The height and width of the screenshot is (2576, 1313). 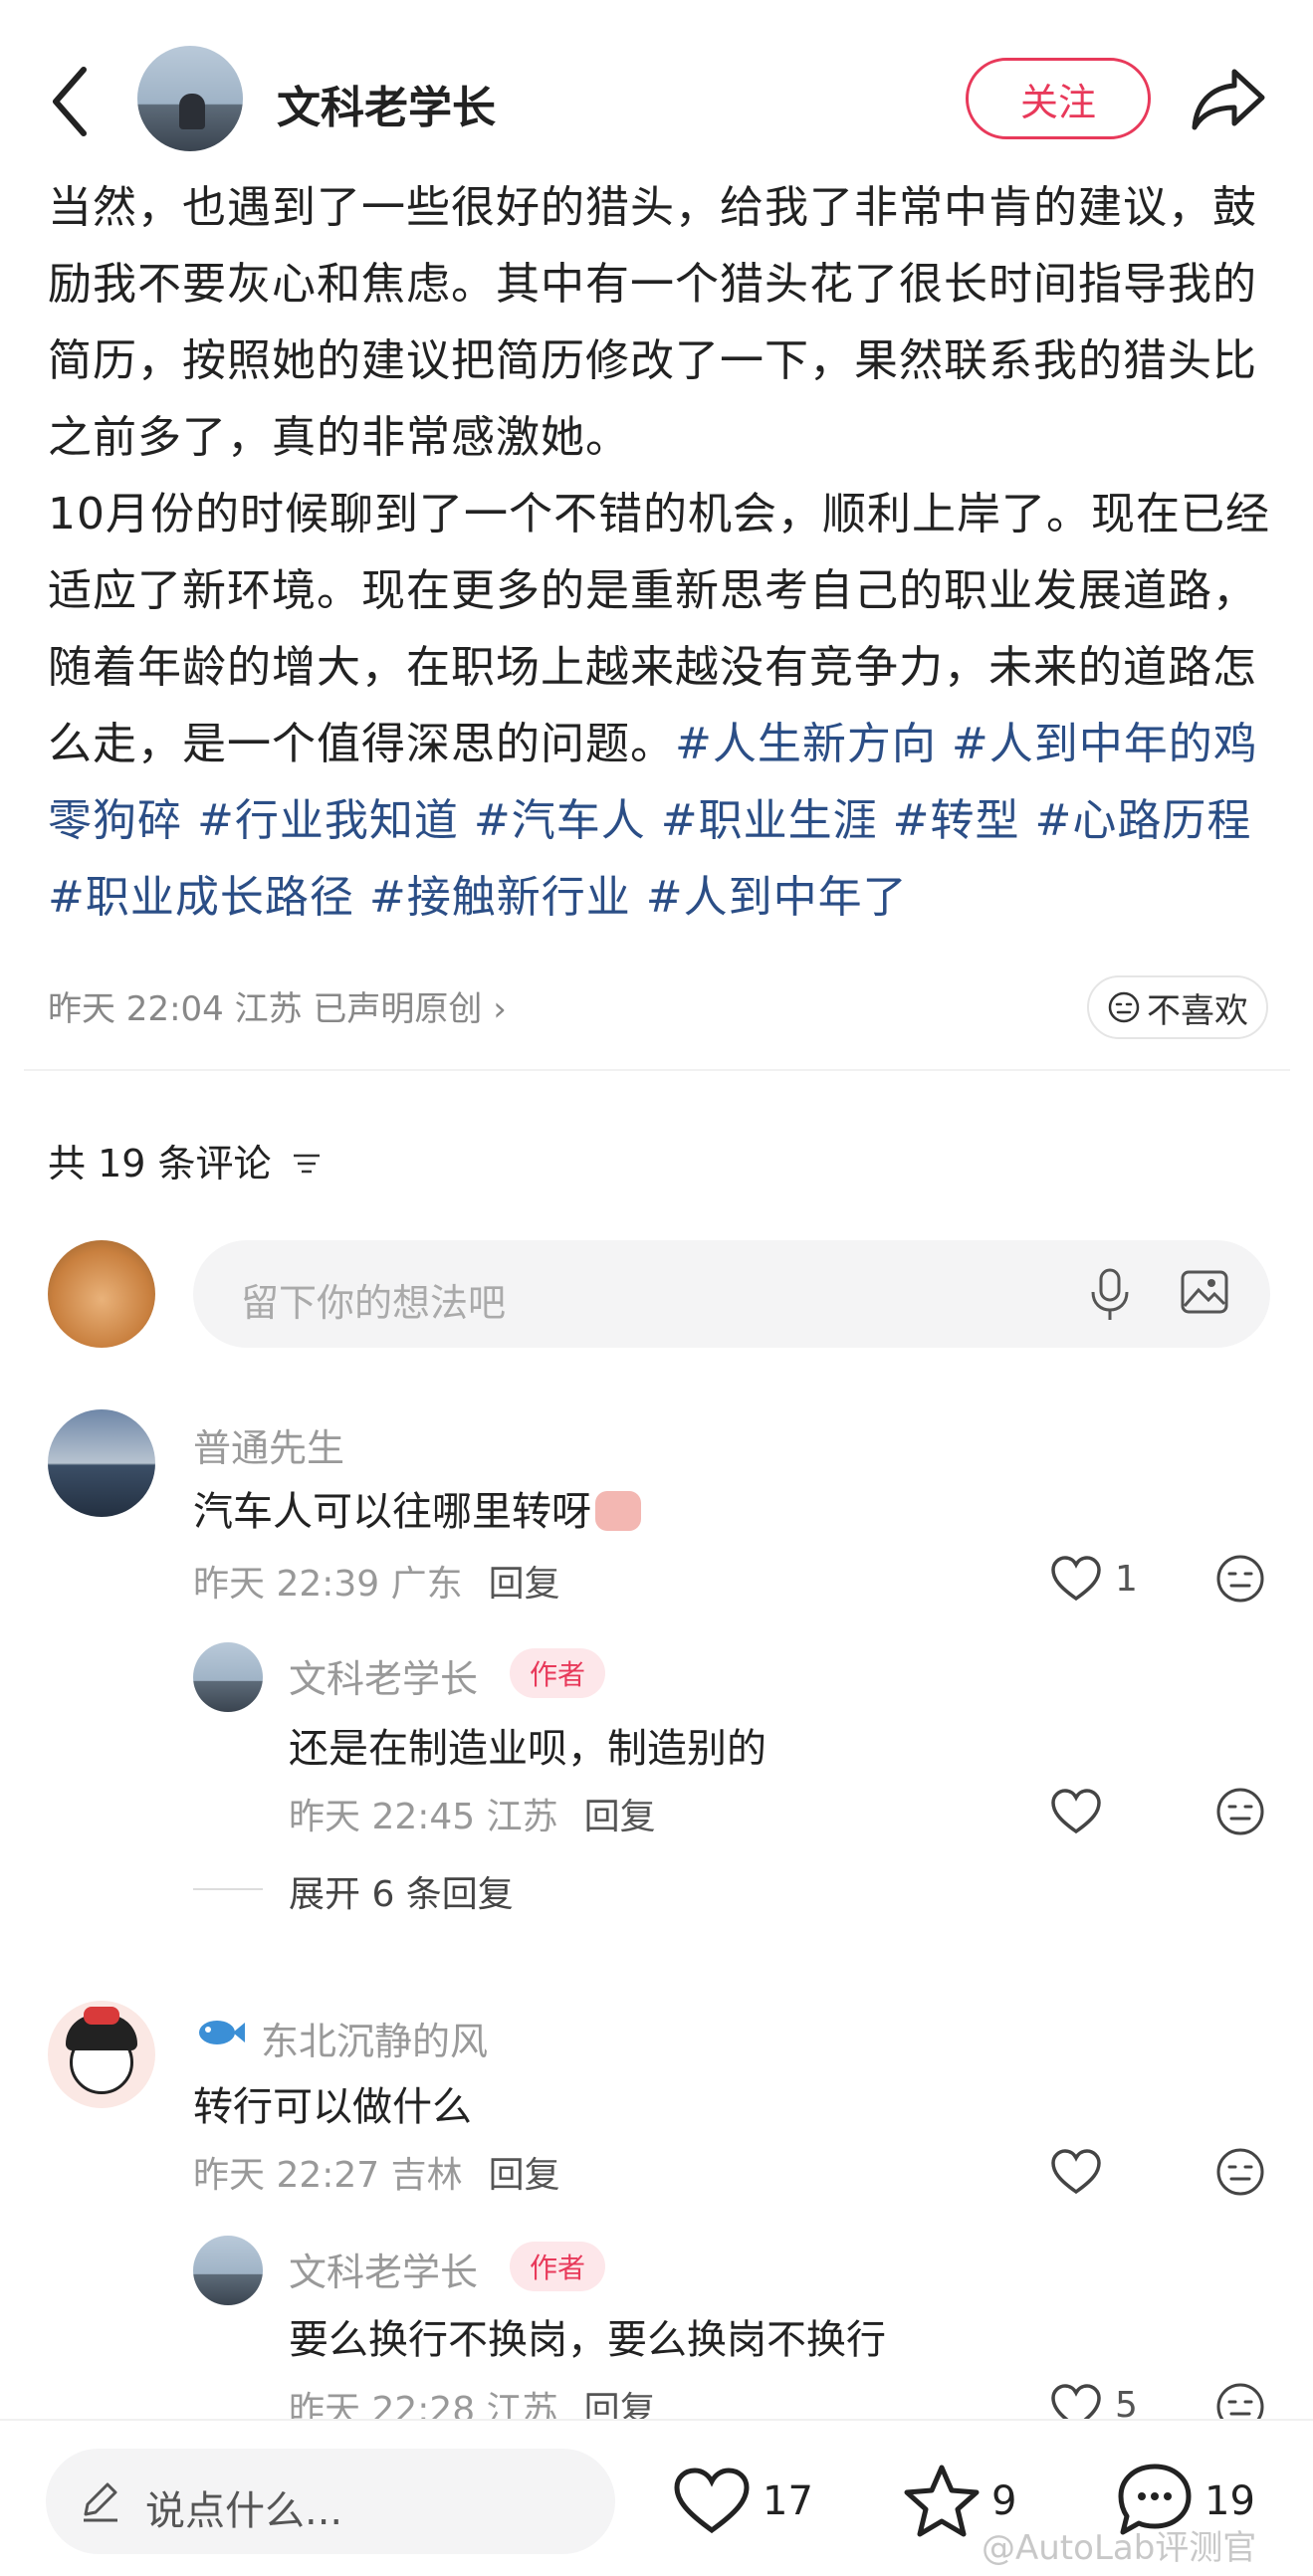 I want to click on my-avatar, so click(x=101, y=1294).